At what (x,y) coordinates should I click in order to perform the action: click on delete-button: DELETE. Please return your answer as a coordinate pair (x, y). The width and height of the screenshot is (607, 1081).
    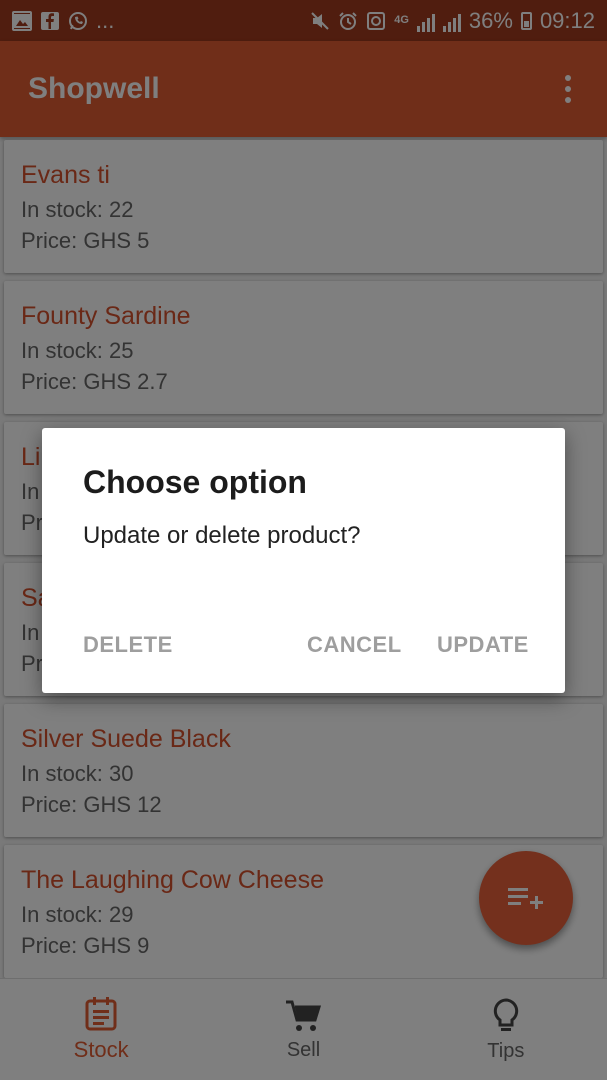
    Looking at the image, I should click on (128, 645).